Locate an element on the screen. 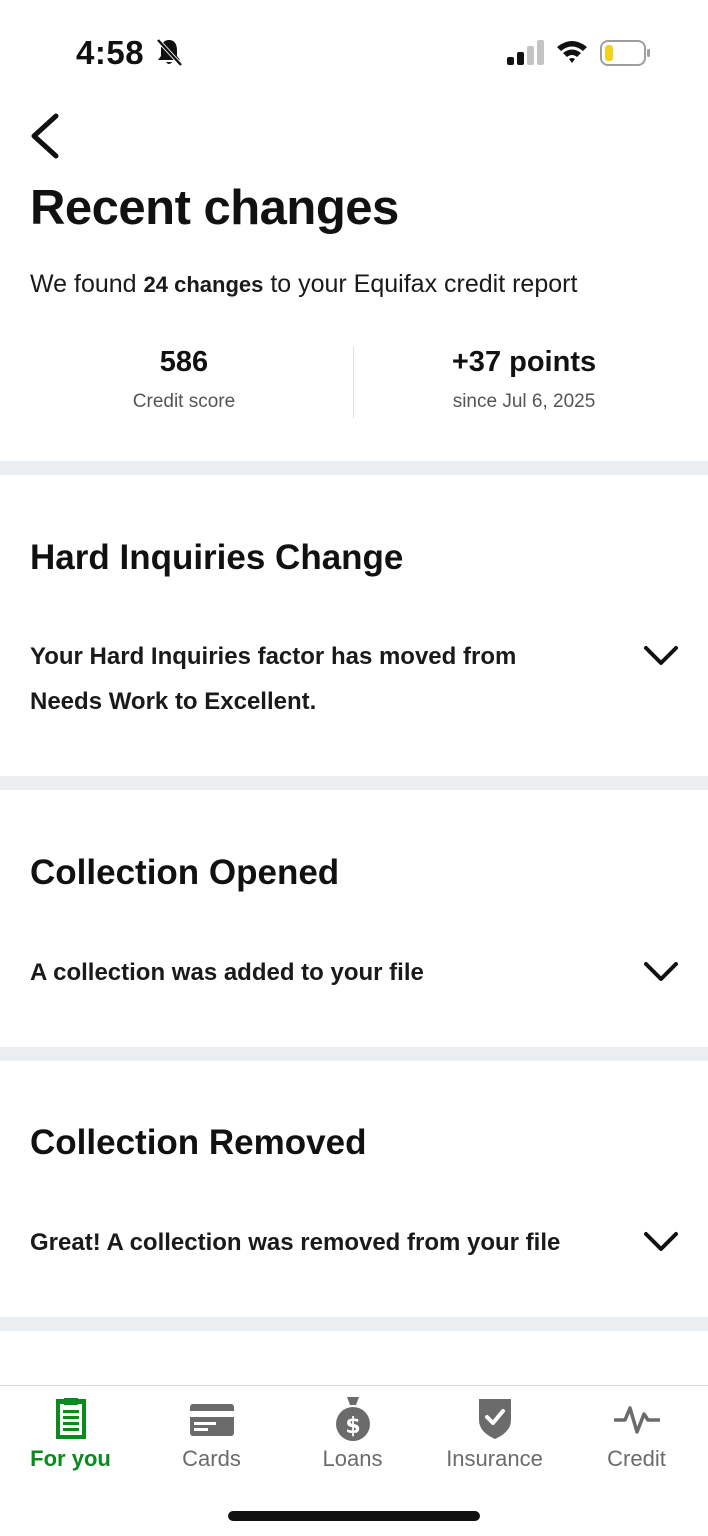  tab-label: Credit is located at coordinates (636, 1458).